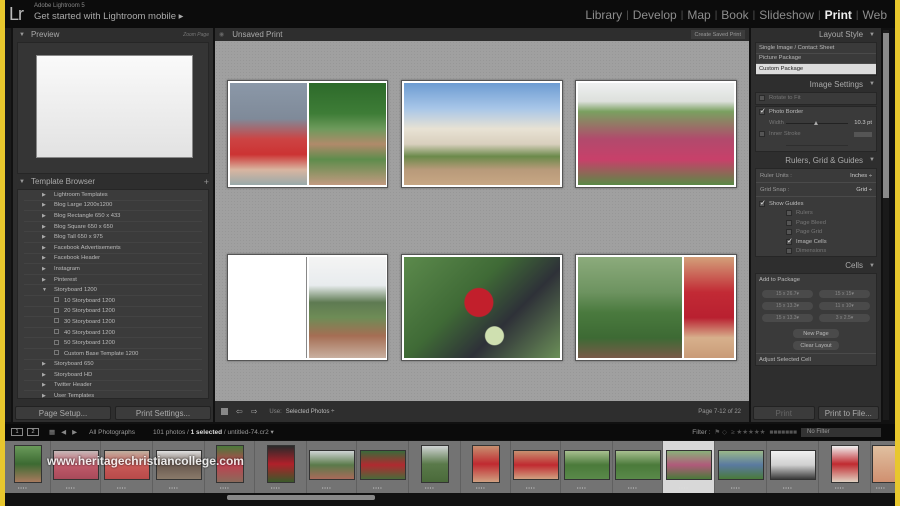 The image size is (900, 506). Describe the element at coordinates (603, 15) in the screenshot. I see `module-library: Library` at that location.